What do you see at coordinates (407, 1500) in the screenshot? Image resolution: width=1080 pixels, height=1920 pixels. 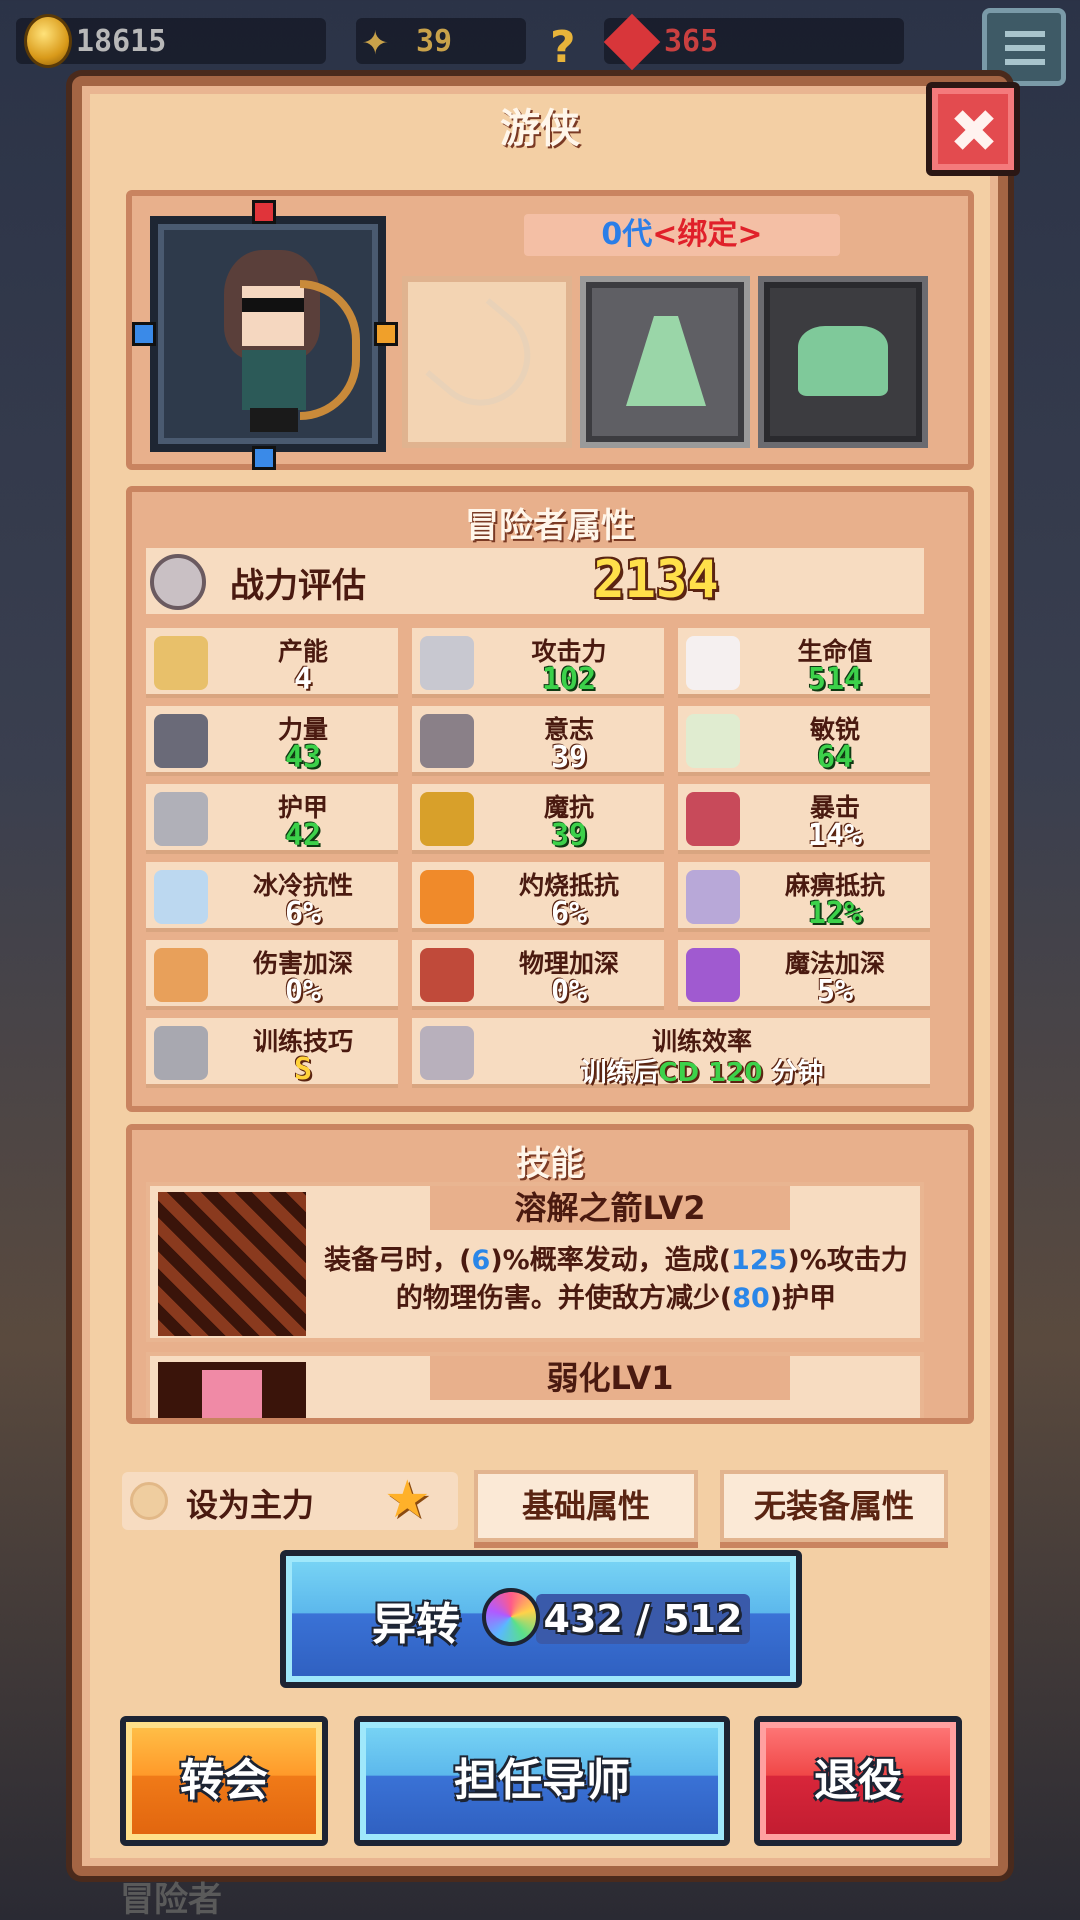 I see `star-icon: ★` at bounding box center [407, 1500].